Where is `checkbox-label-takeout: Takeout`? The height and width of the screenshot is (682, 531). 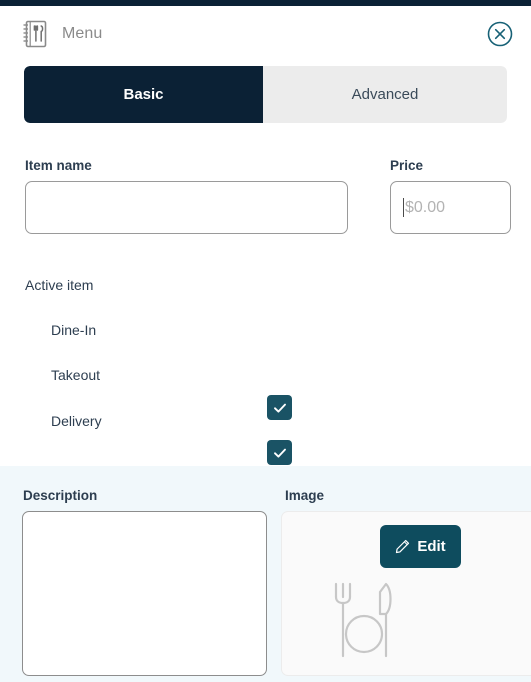 checkbox-label-takeout: Takeout is located at coordinates (76, 375).